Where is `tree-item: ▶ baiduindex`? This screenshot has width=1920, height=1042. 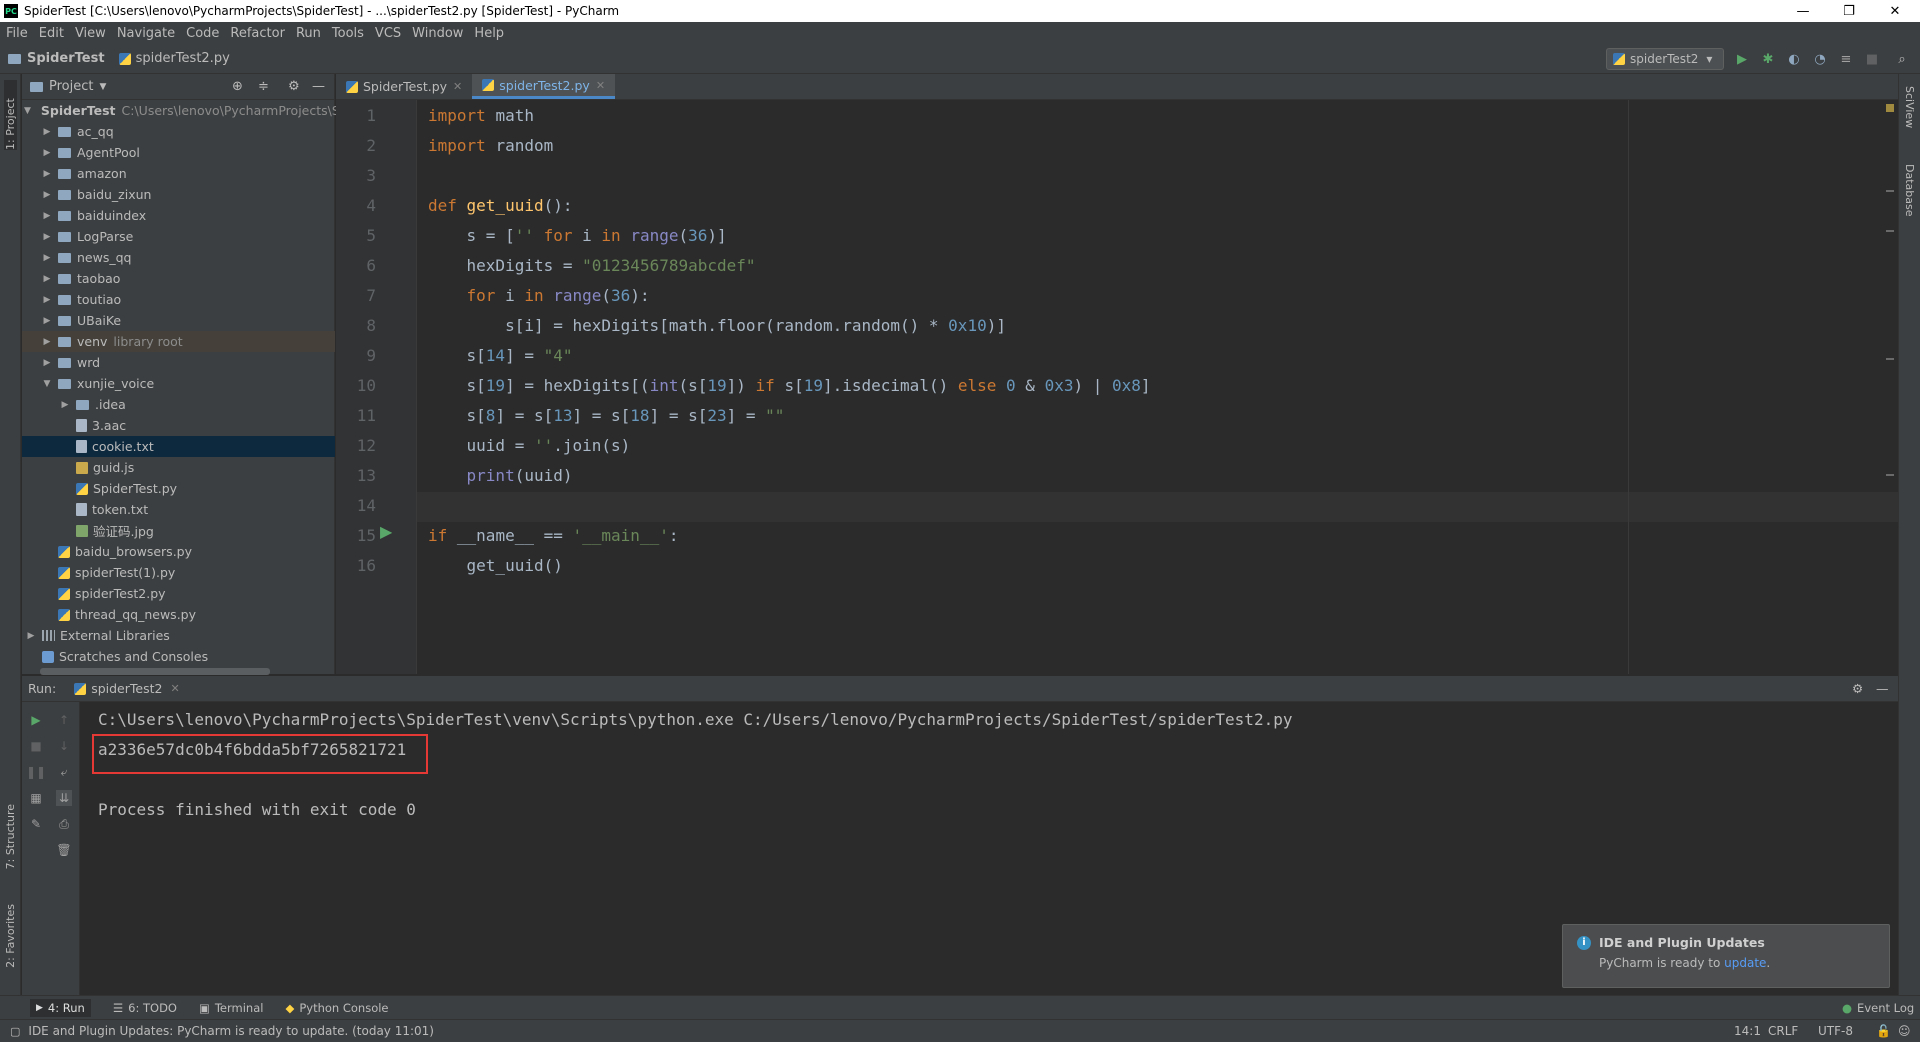
tree-item: ▶ baiduindex is located at coordinates (178, 215).